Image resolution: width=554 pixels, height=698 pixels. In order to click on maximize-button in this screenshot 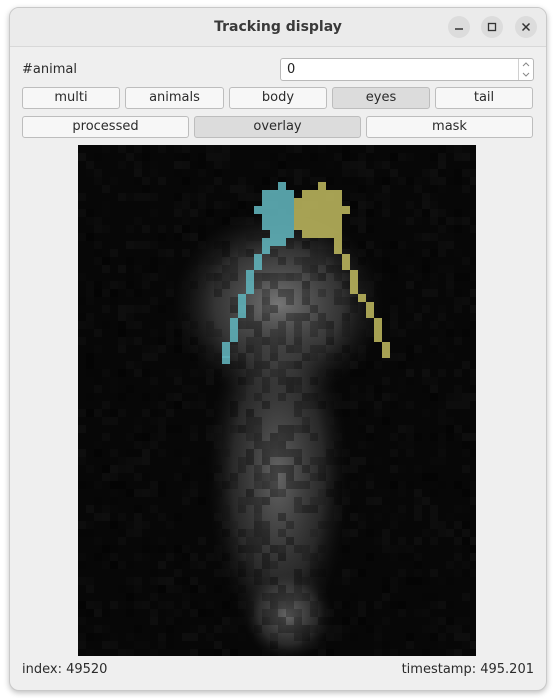, I will do `click(492, 27)`.